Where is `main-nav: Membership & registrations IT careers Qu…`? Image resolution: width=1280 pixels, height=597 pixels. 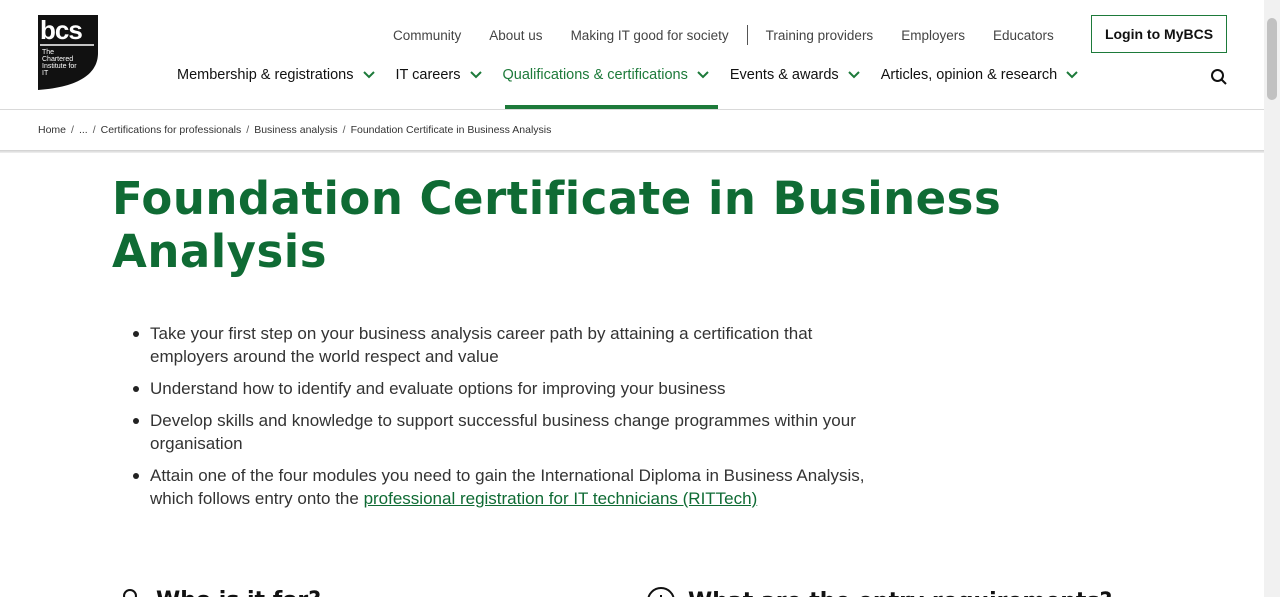
main-nav: Membership & registrations IT careers Qu… is located at coordinates (628, 75).